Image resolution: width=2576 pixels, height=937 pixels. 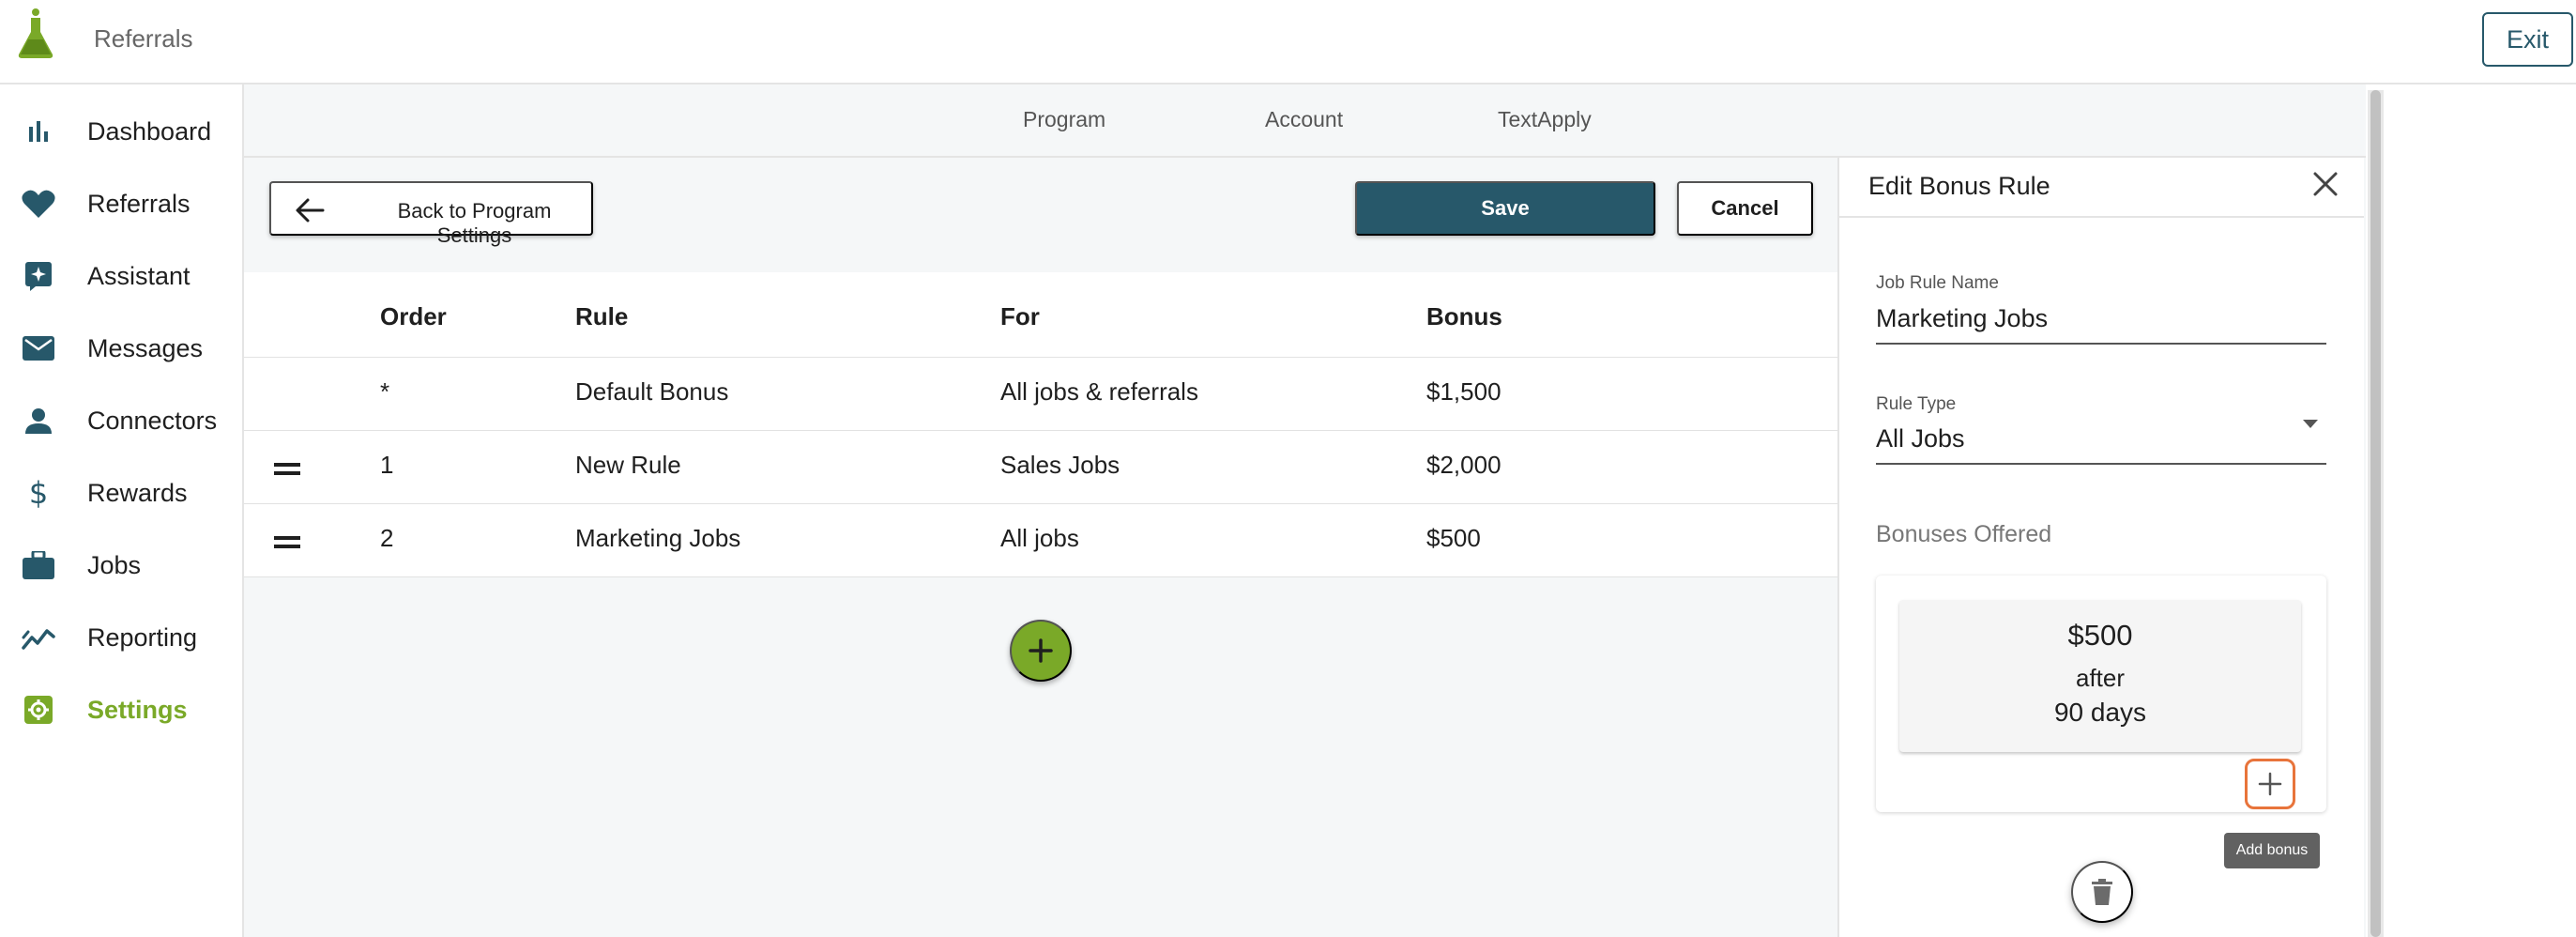 What do you see at coordinates (628, 465) in the screenshot?
I see `cell-rule: New Rule` at bounding box center [628, 465].